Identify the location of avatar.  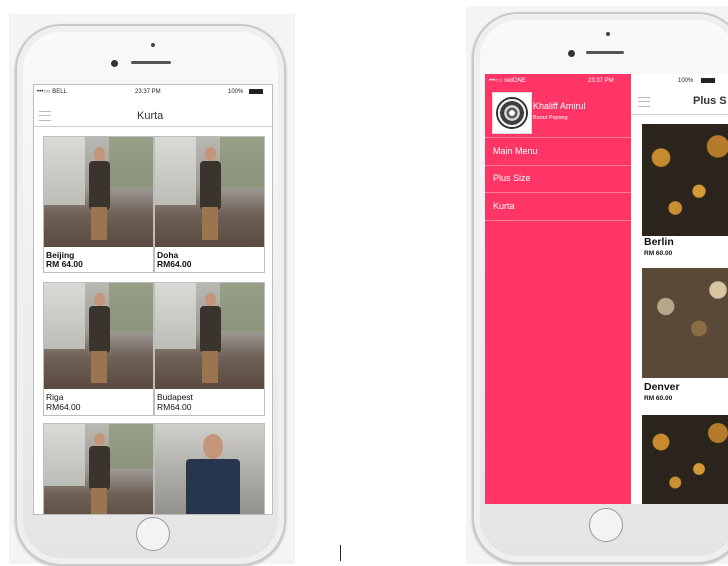
(512, 113).